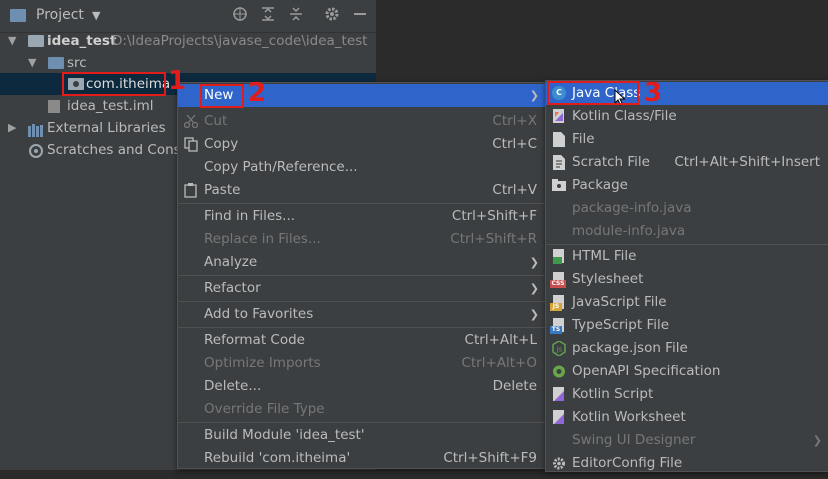 This screenshot has height=479, width=828. What do you see at coordinates (687, 463) in the screenshot?
I see `menu-item-editorconfig: EditorConfig File` at bounding box center [687, 463].